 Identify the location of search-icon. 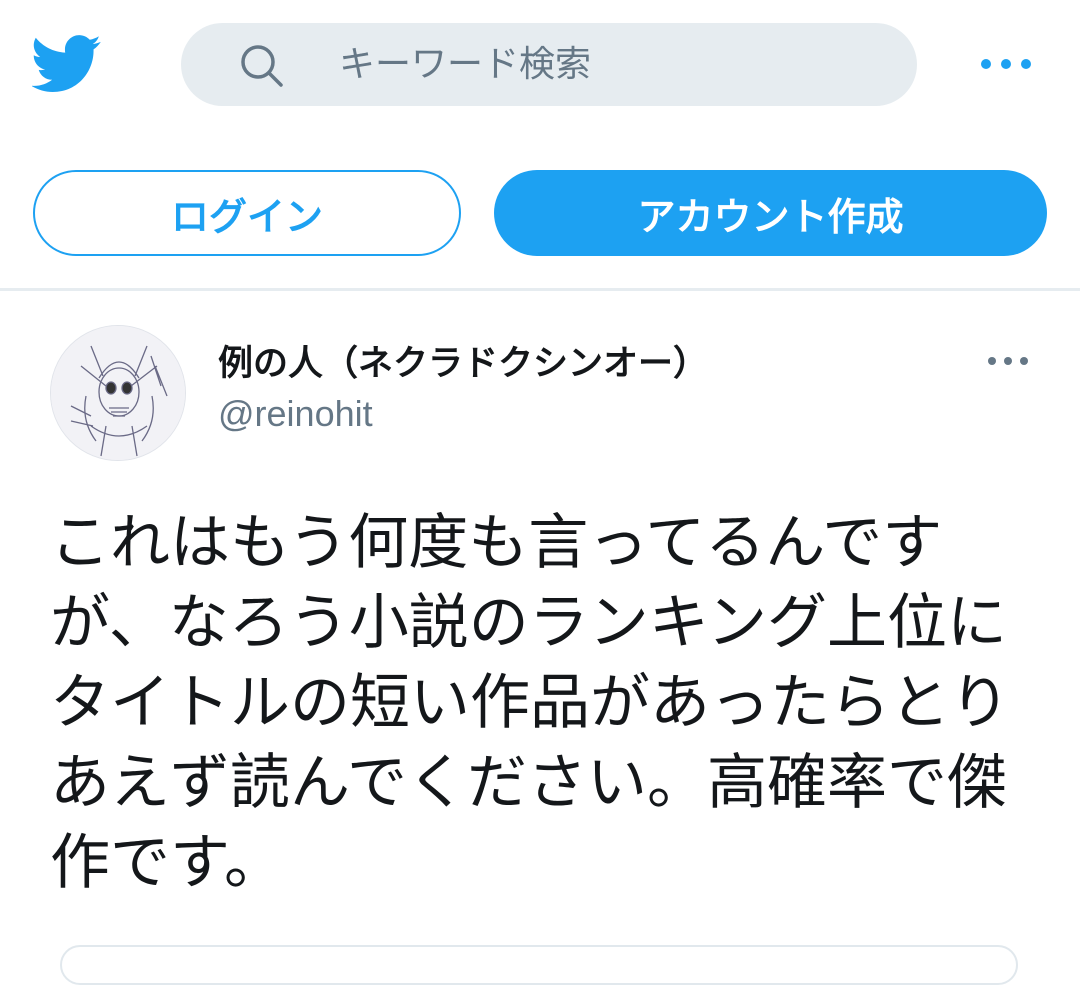
(262, 66).